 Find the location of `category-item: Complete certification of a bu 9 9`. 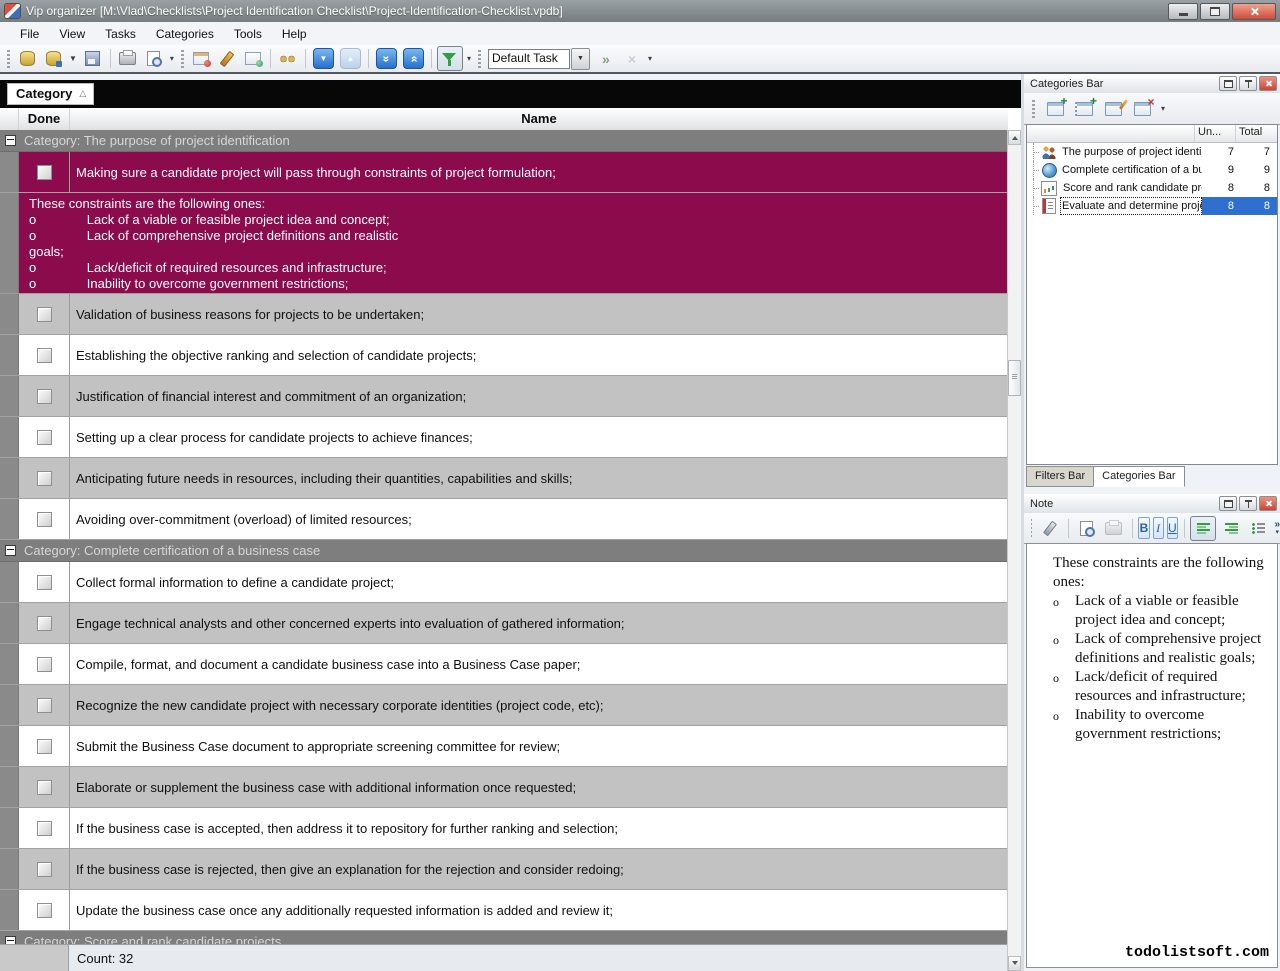

category-item: Complete certification of a bu 9 9 is located at coordinates (1152, 170).